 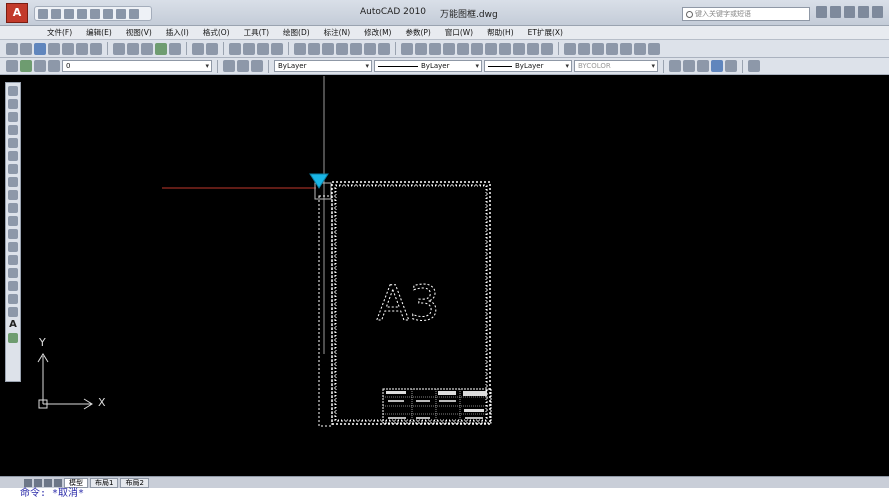 I want to click on layer-lock-icon, so click(x=54, y=66).